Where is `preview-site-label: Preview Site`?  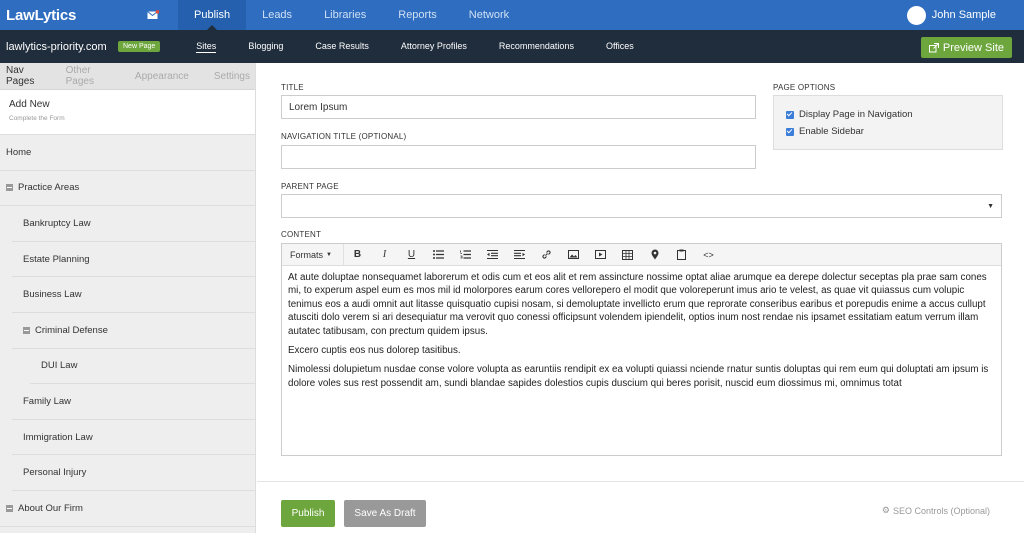 preview-site-label: Preview Site is located at coordinates (973, 47).